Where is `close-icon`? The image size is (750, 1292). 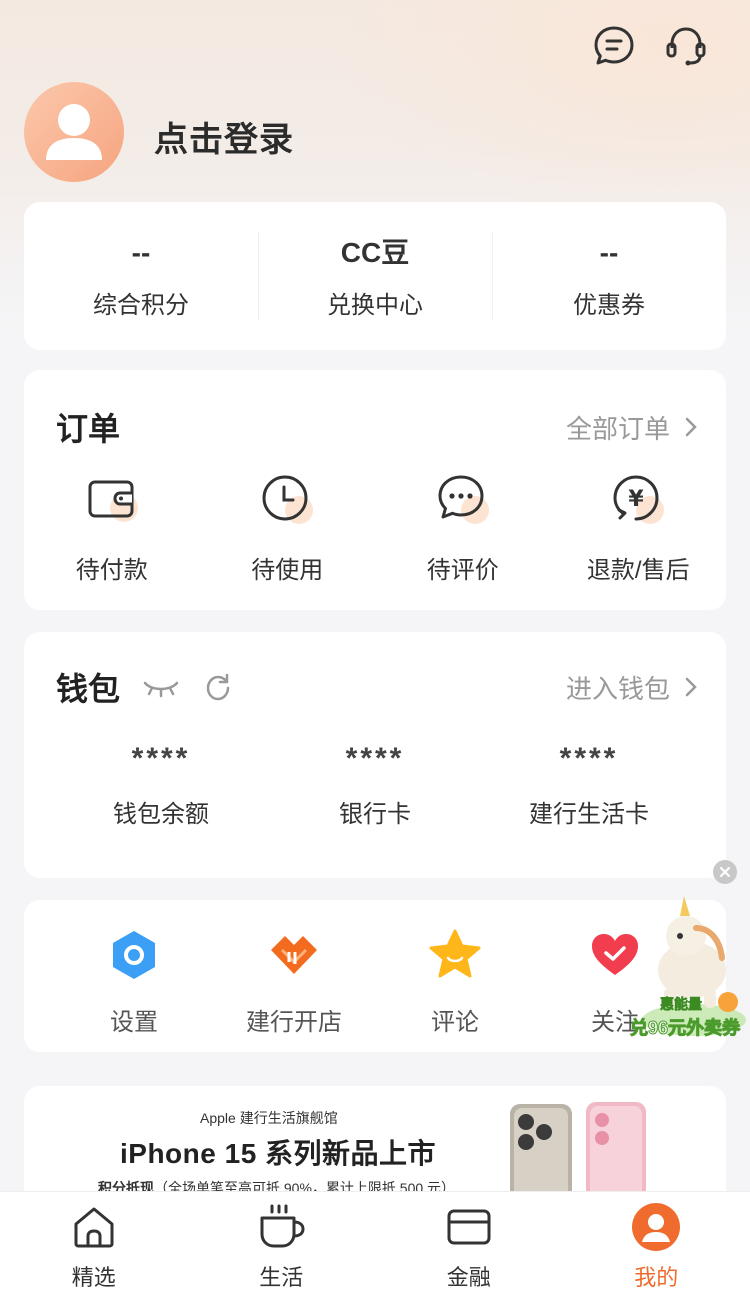
close-icon is located at coordinates (725, 872).